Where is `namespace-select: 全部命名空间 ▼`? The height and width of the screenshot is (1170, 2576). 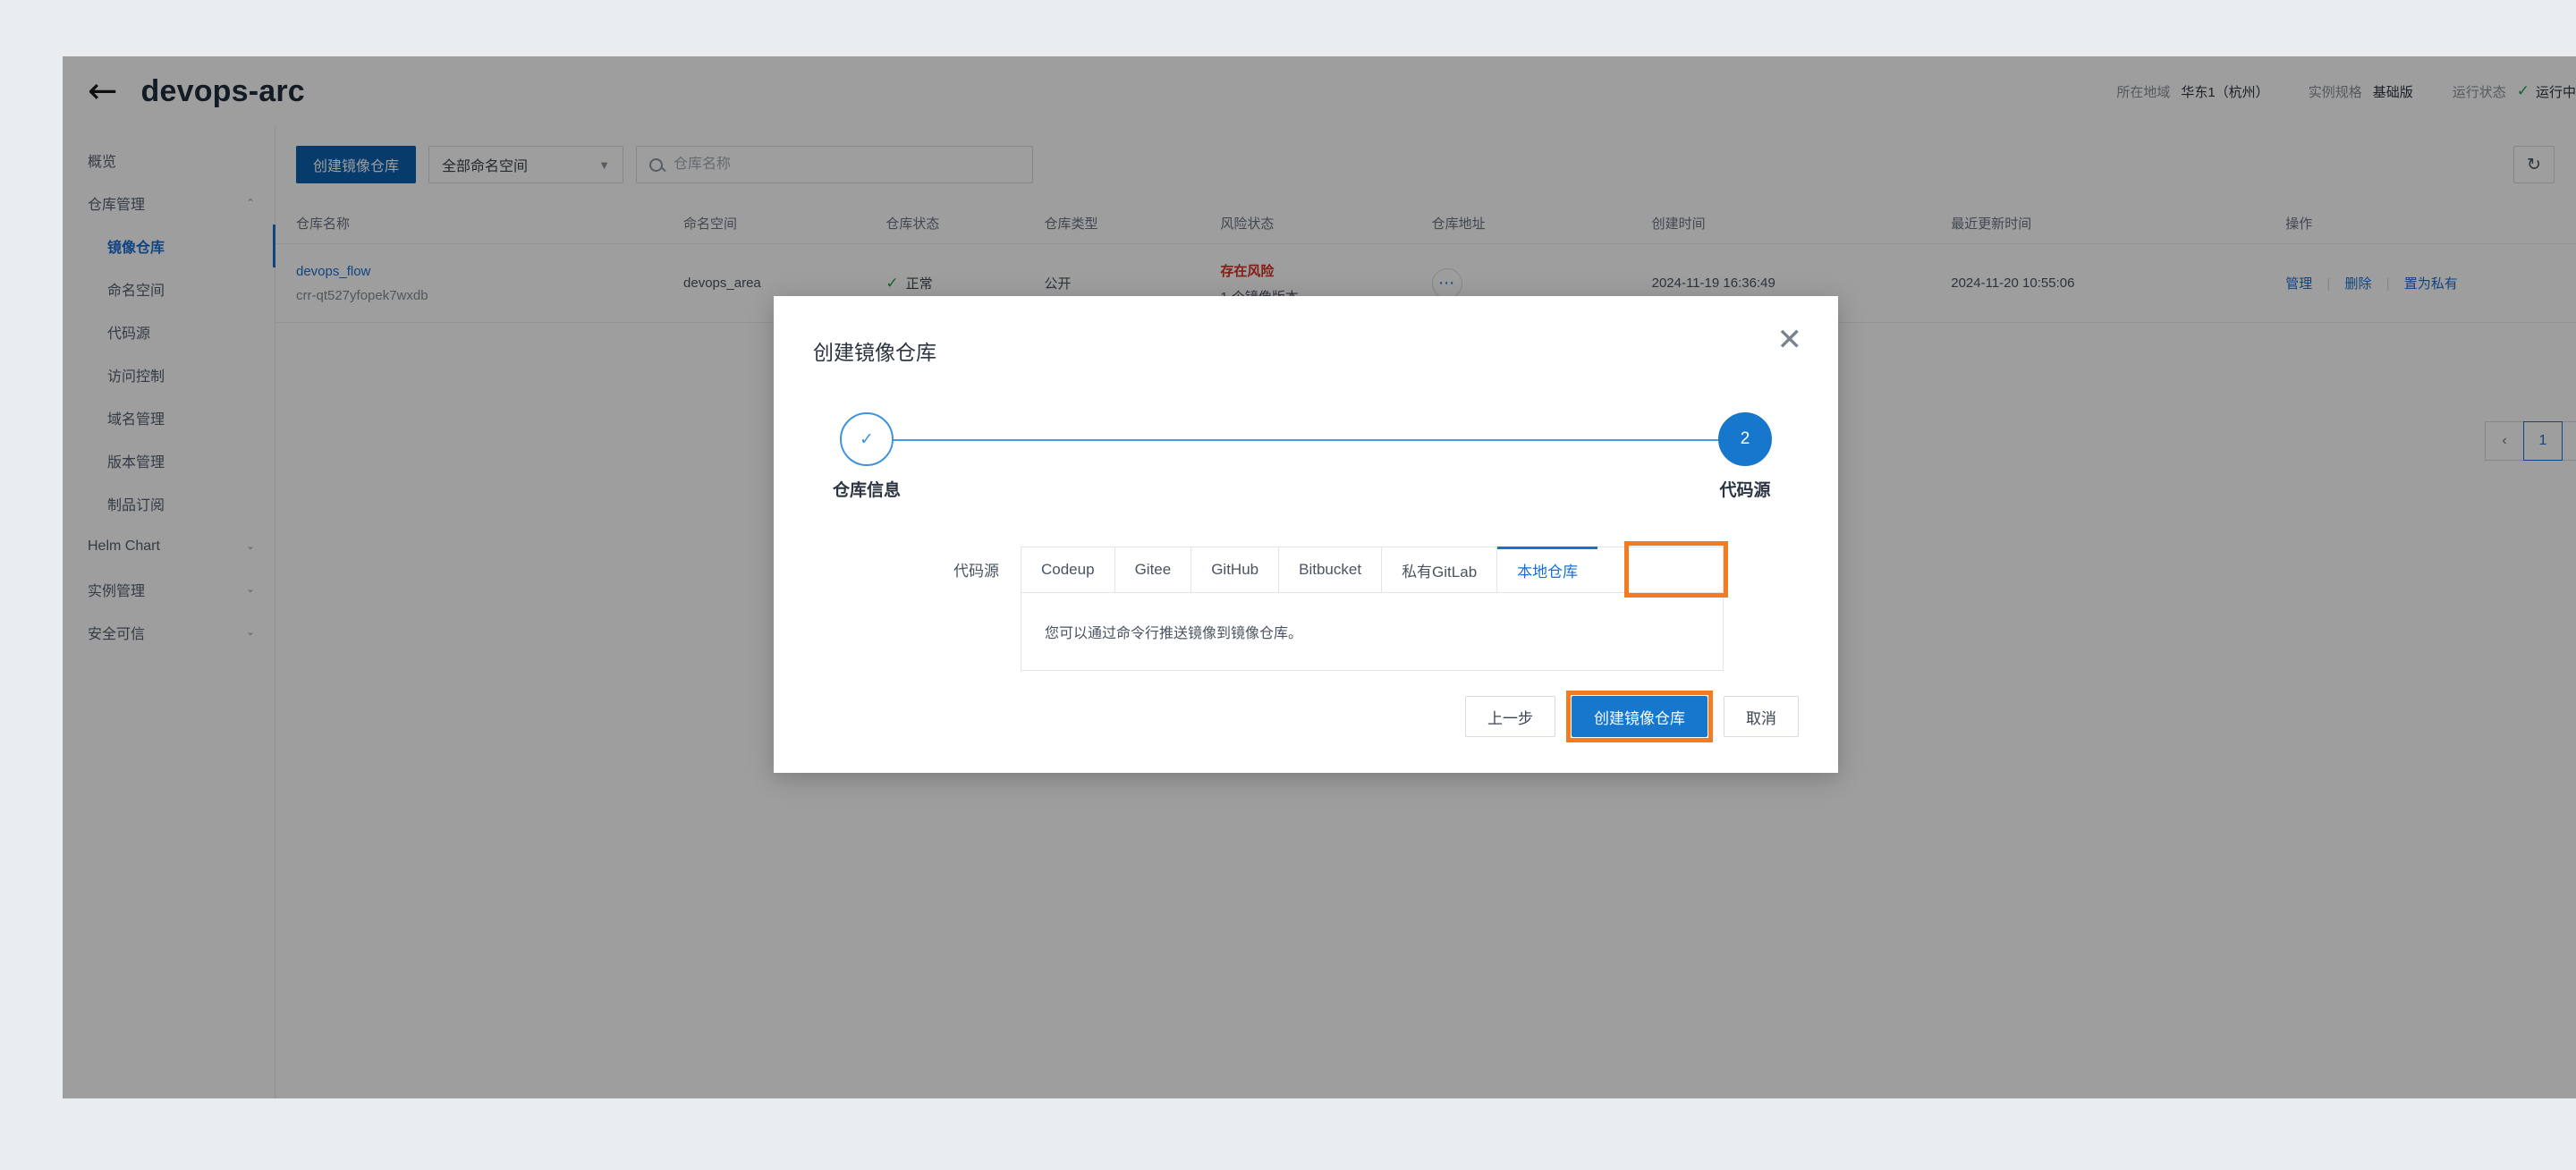
namespace-select: 全部命名空间 ▼ is located at coordinates (525, 164).